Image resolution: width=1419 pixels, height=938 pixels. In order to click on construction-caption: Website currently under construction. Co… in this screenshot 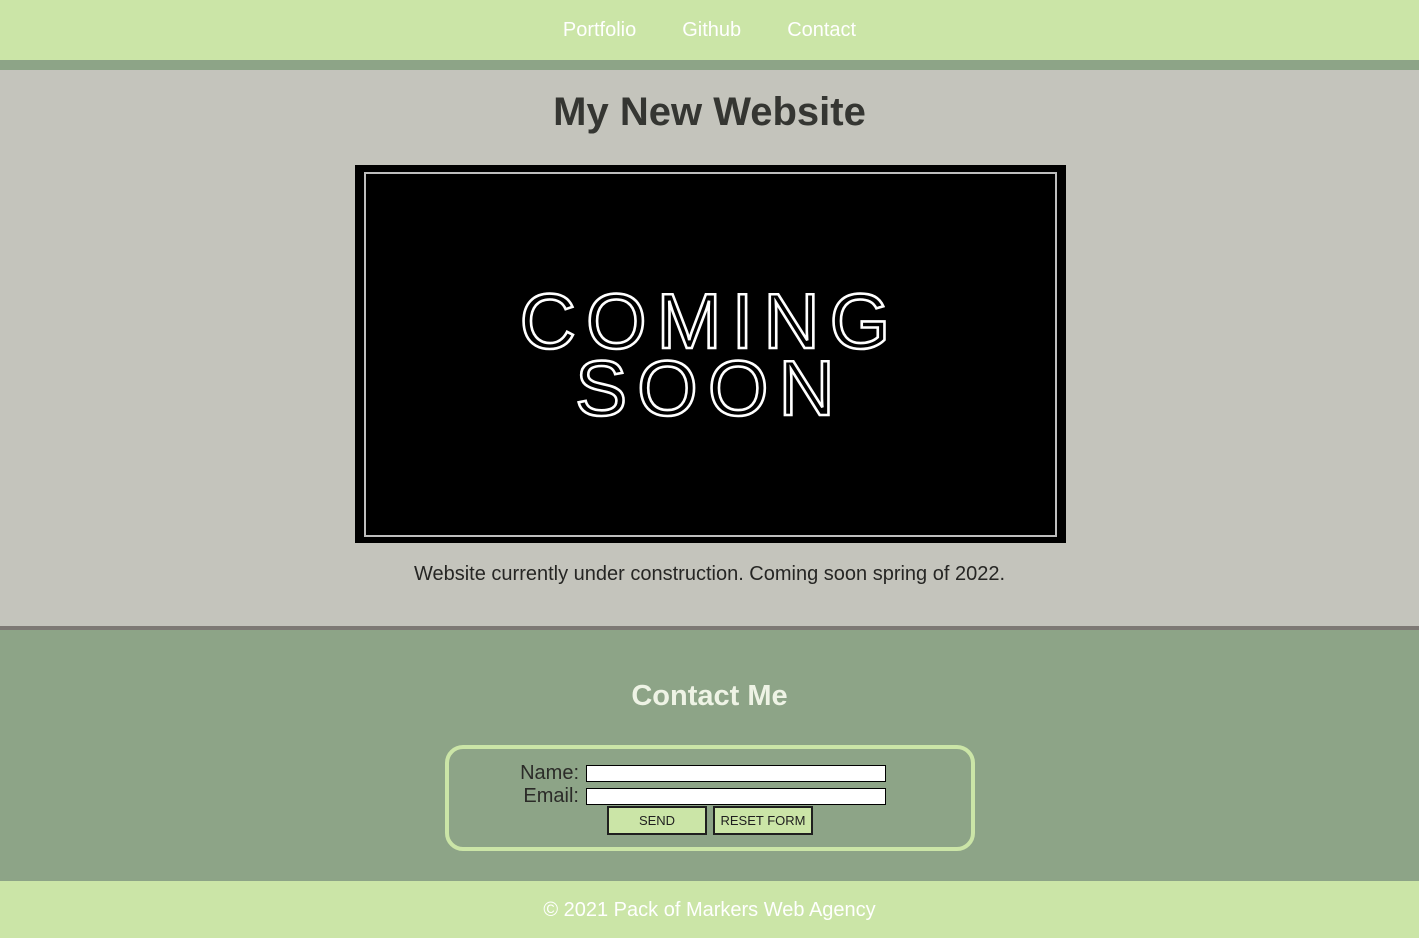, I will do `click(709, 574)`.